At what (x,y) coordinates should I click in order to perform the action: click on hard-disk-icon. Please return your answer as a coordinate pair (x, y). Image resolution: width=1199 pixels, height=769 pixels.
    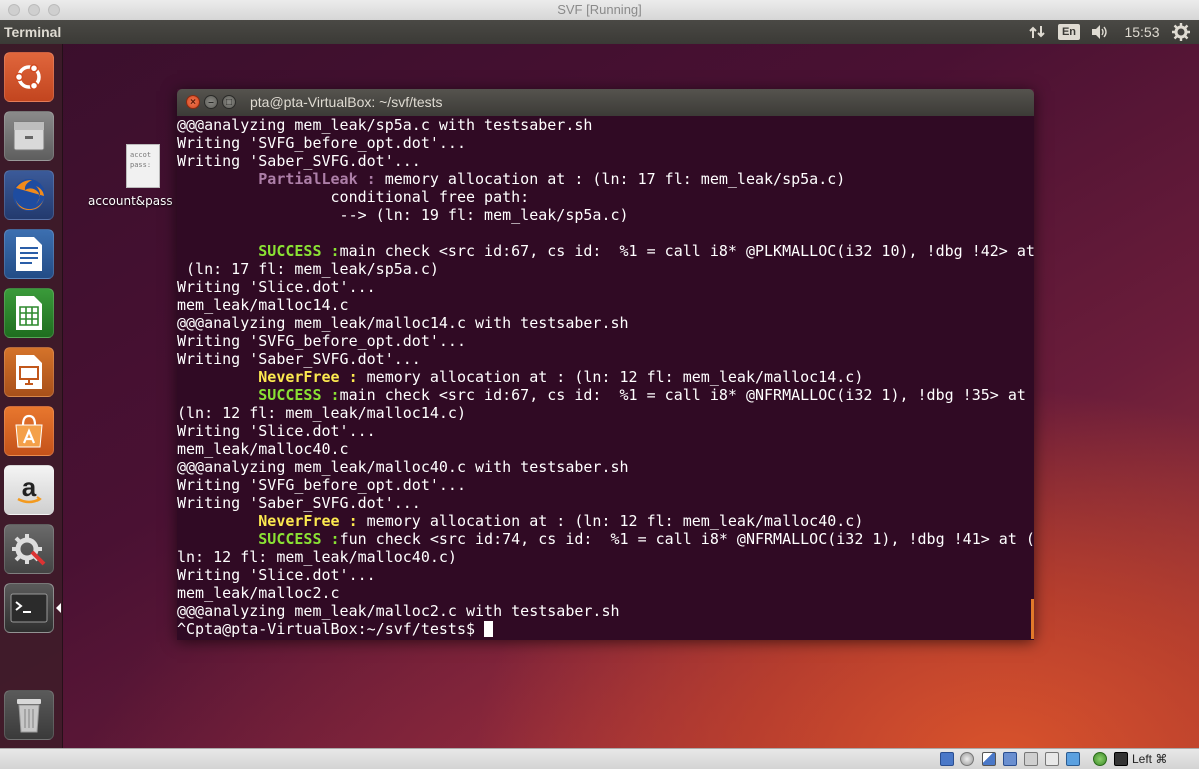
    Looking at the image, I should click on (947, 759).